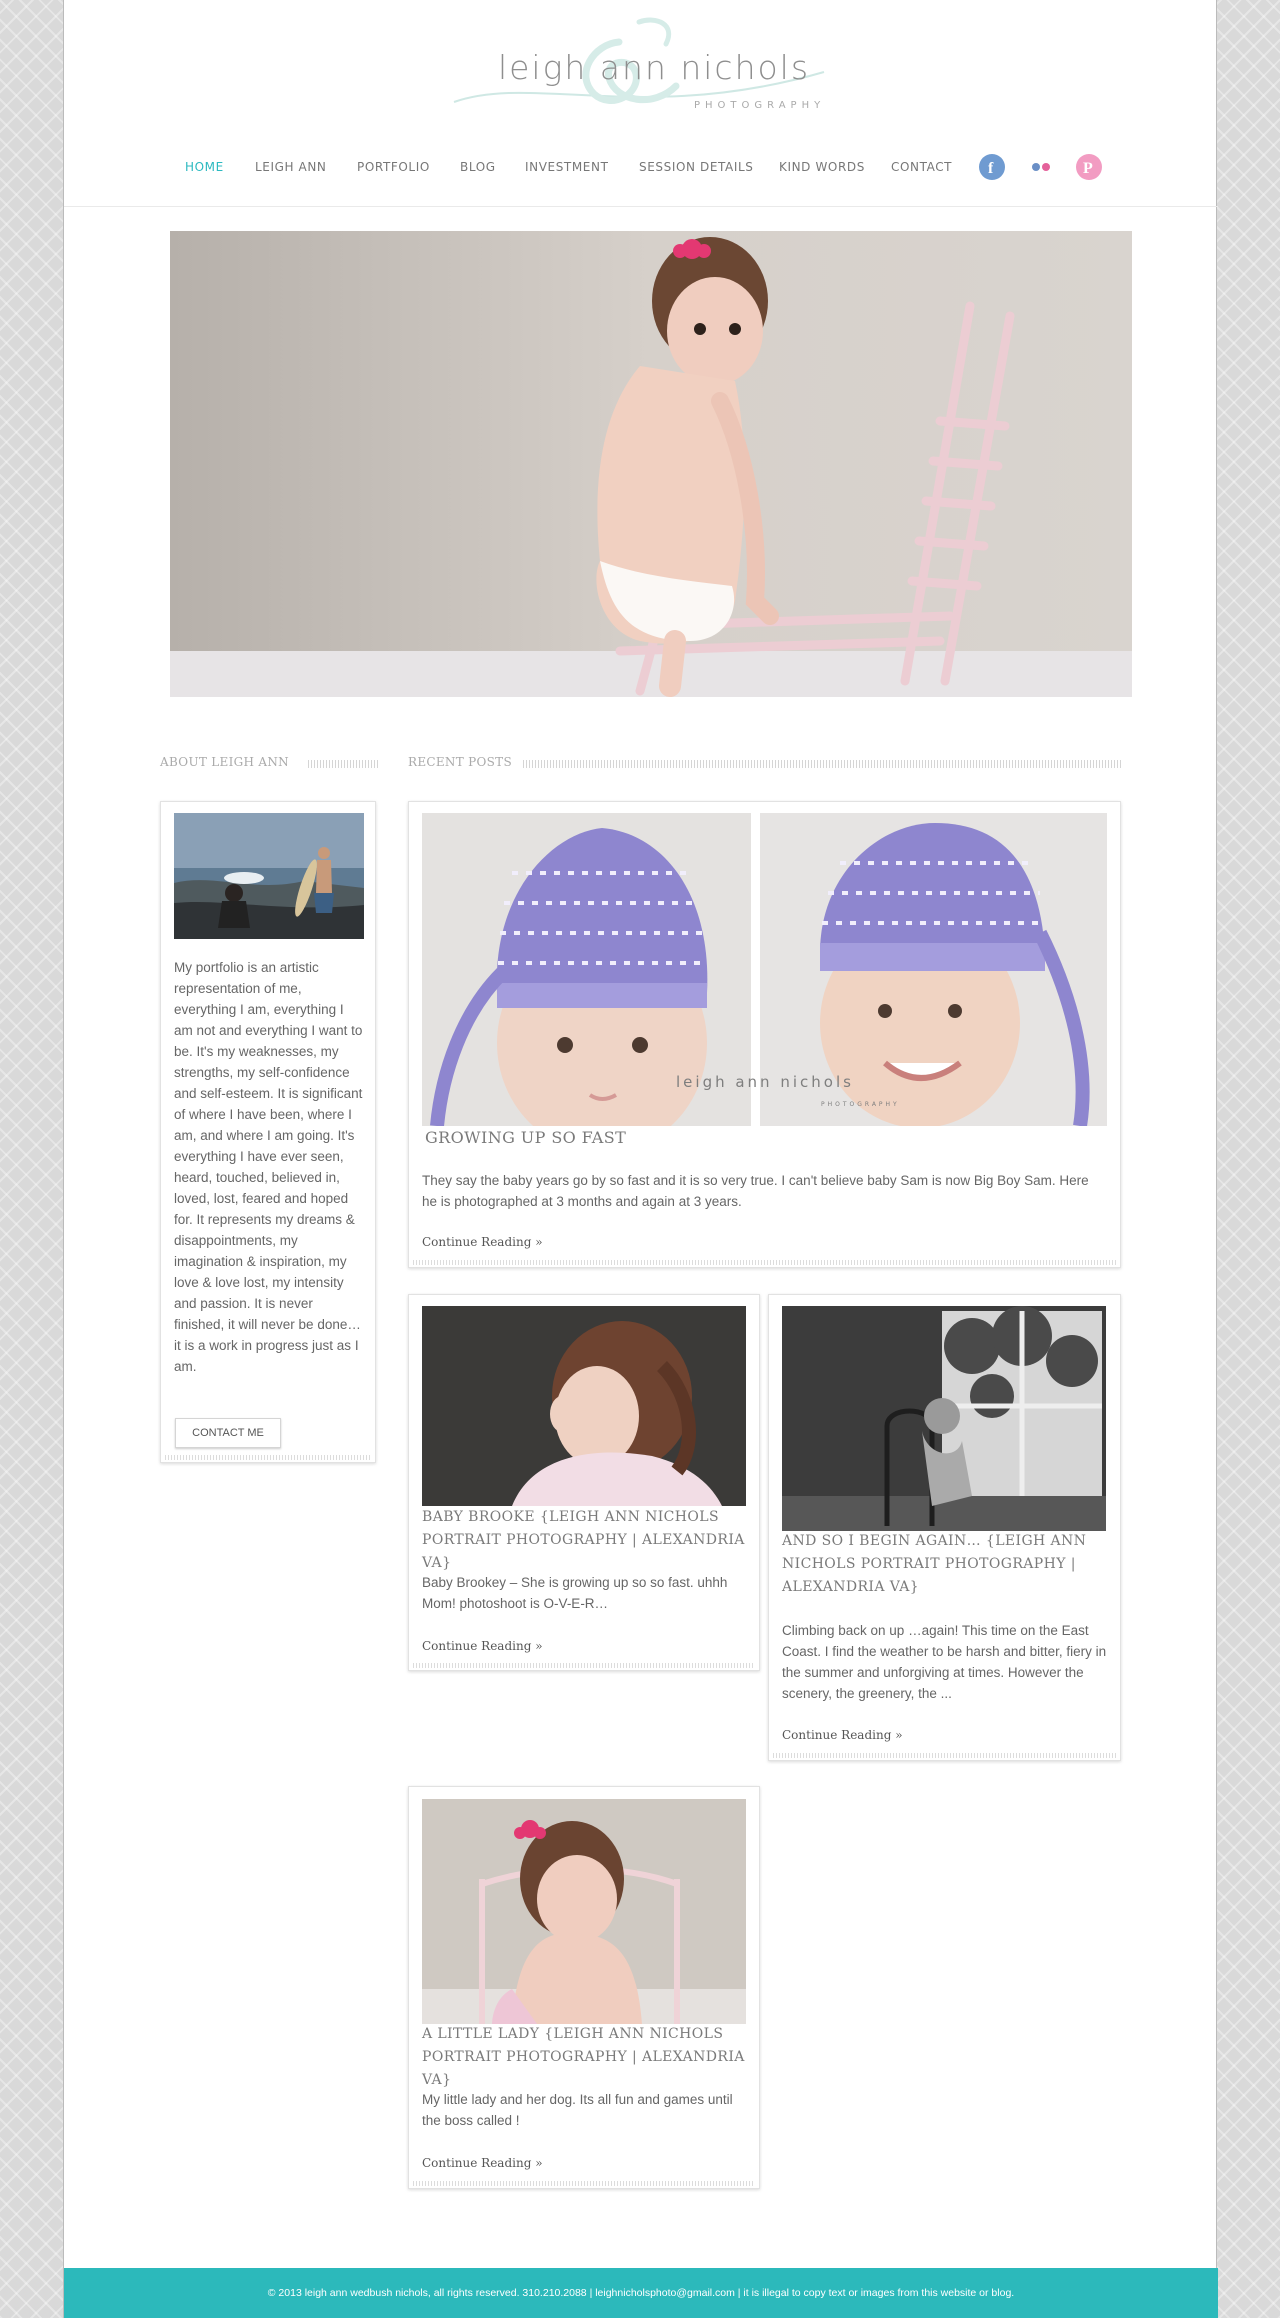  Describe the element at coordinates (860, 1104) in the screenshot. I see `photo-watermark-tagline: PHOTOGRAPHY` at that location.